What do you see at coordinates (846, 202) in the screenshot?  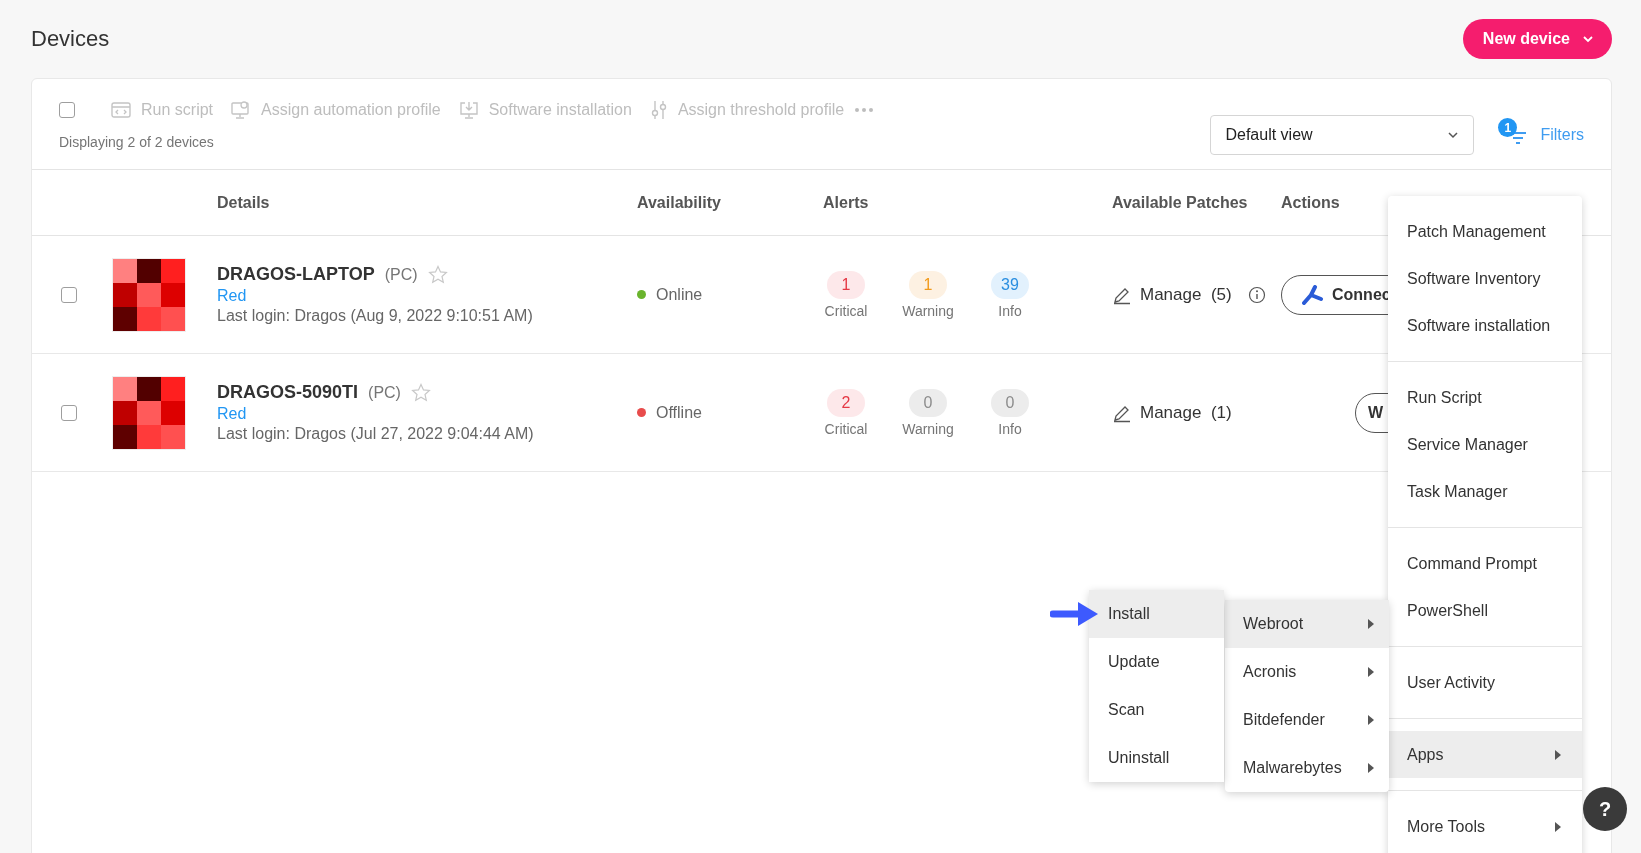 I see `column-header: Alerts` at bounding box center [846, 202].